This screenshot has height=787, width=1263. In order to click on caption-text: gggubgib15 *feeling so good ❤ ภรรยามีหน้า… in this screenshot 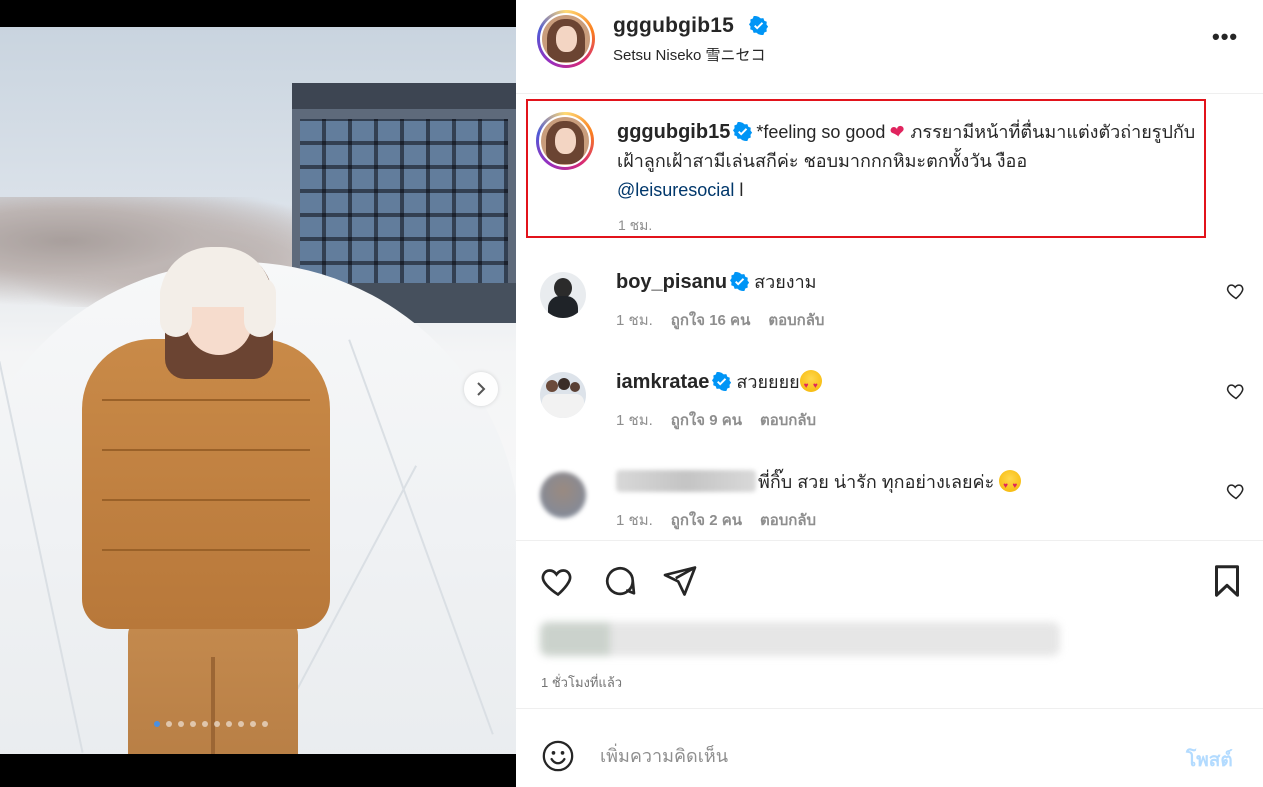, I will do `click(912, 161)`.